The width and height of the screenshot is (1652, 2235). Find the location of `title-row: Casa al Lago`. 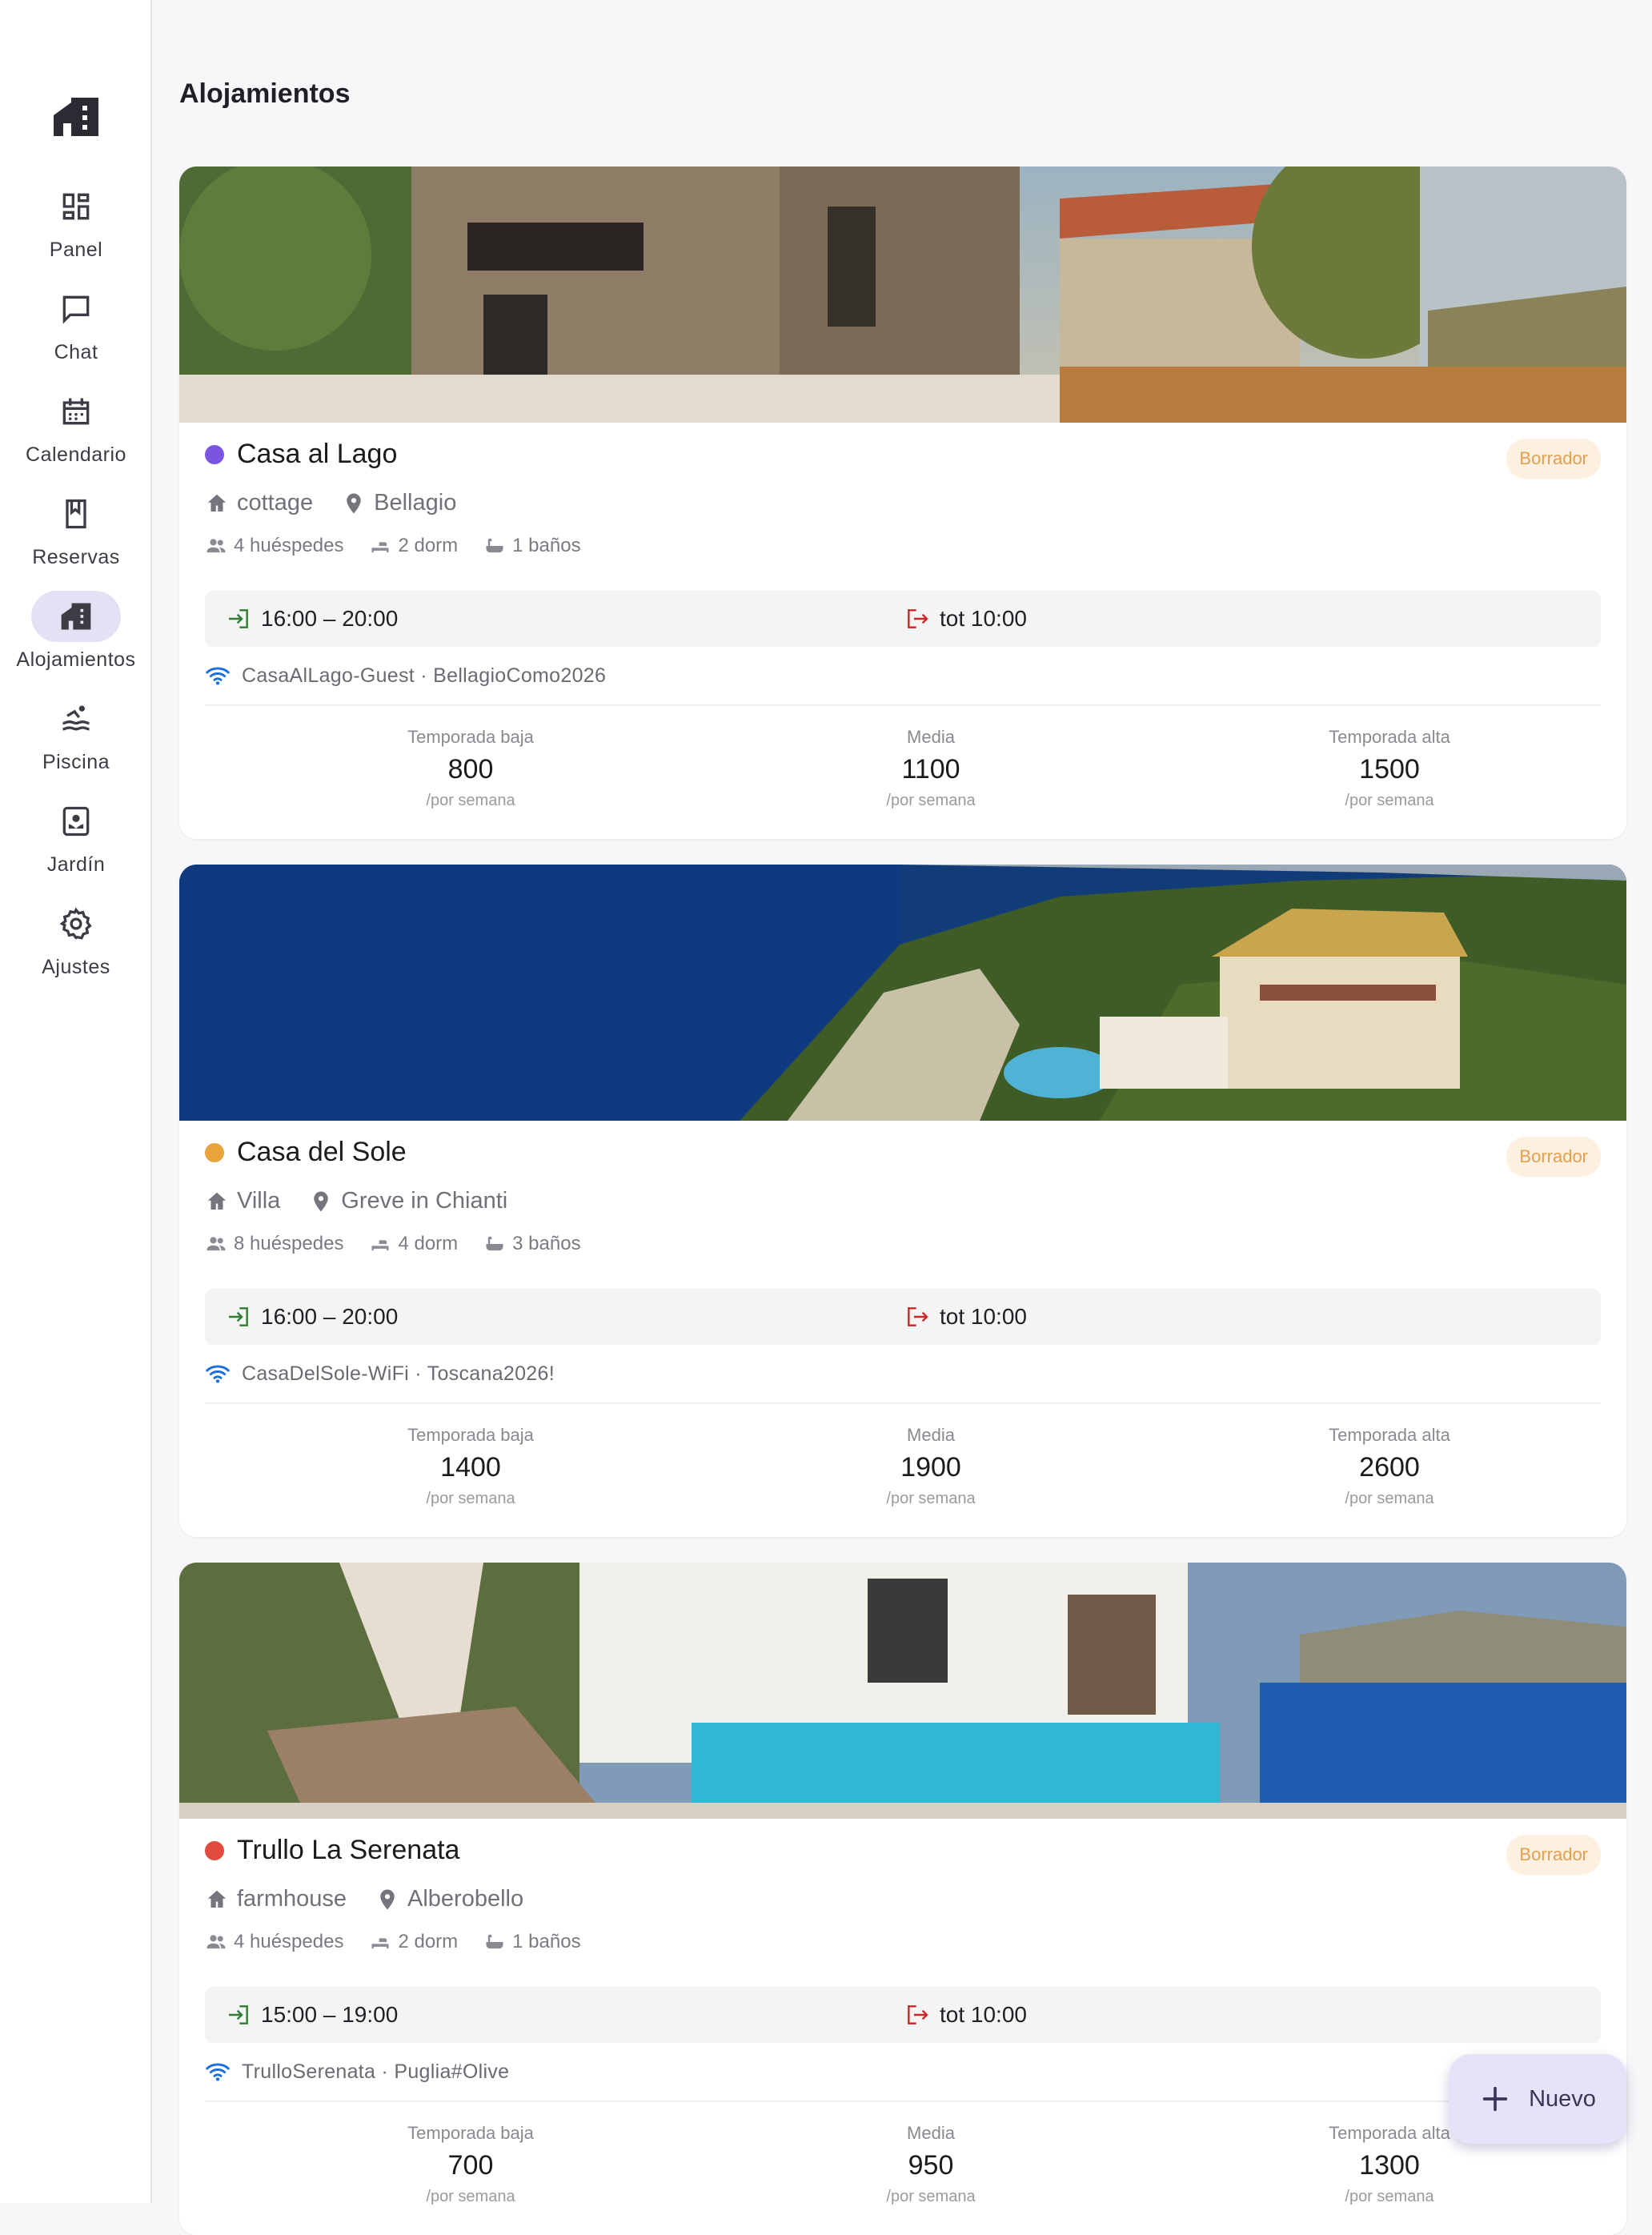

title-row: Casa al Lago is located at coordinates (301, 455).